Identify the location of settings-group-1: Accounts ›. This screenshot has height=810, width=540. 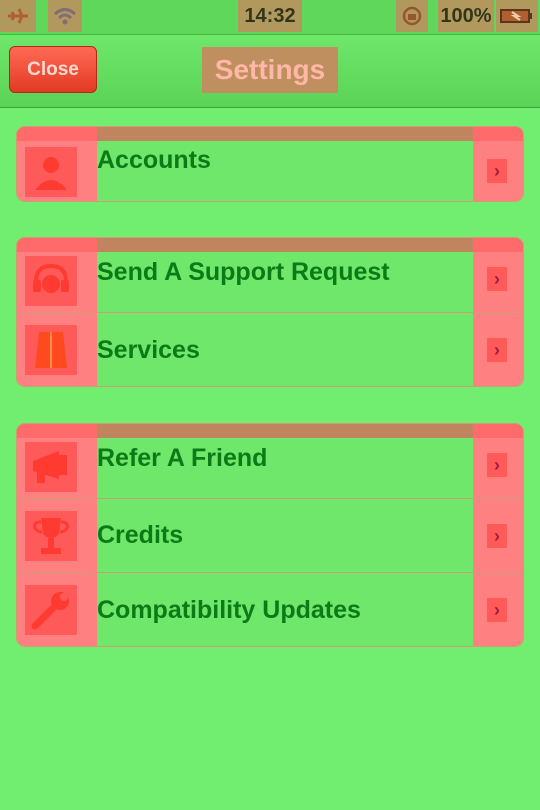
(270, 164).